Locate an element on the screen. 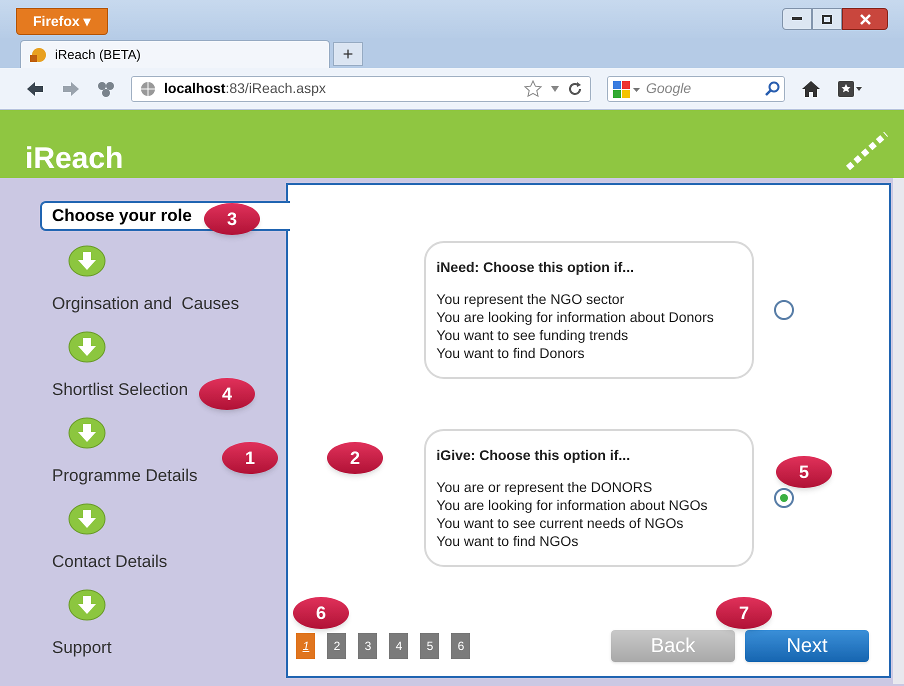  minimize-icon is located at coordinates (797, 19).